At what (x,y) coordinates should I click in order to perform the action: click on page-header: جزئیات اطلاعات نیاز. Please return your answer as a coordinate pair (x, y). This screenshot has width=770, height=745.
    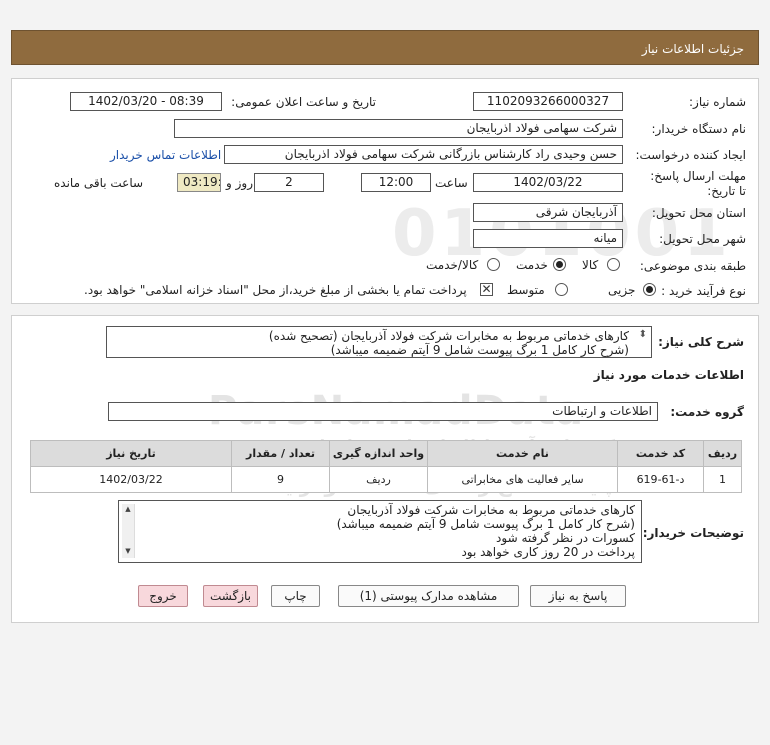
    Looking at the image, I should click on (385, 47).